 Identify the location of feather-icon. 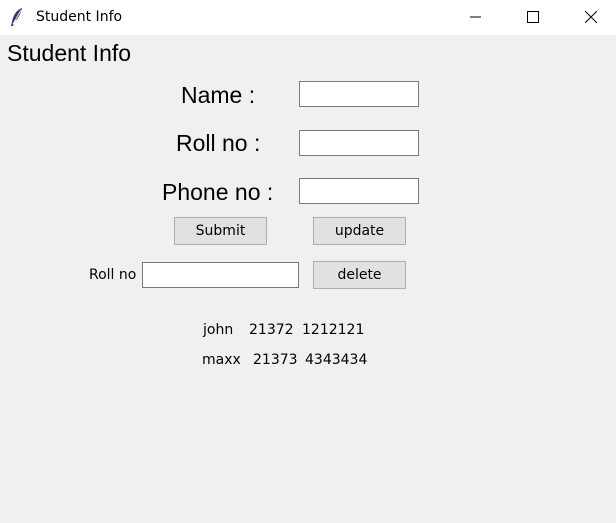
(17, 17).